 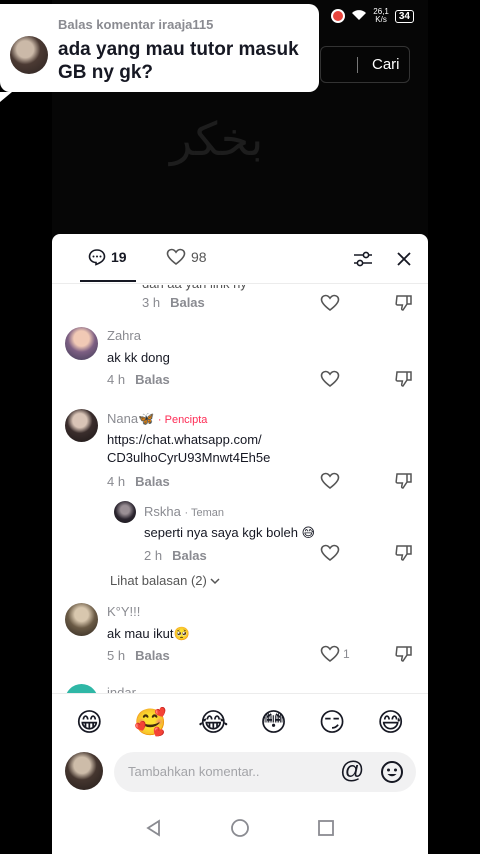 I want to click on like-count: 98, so click(x=199, y=257).